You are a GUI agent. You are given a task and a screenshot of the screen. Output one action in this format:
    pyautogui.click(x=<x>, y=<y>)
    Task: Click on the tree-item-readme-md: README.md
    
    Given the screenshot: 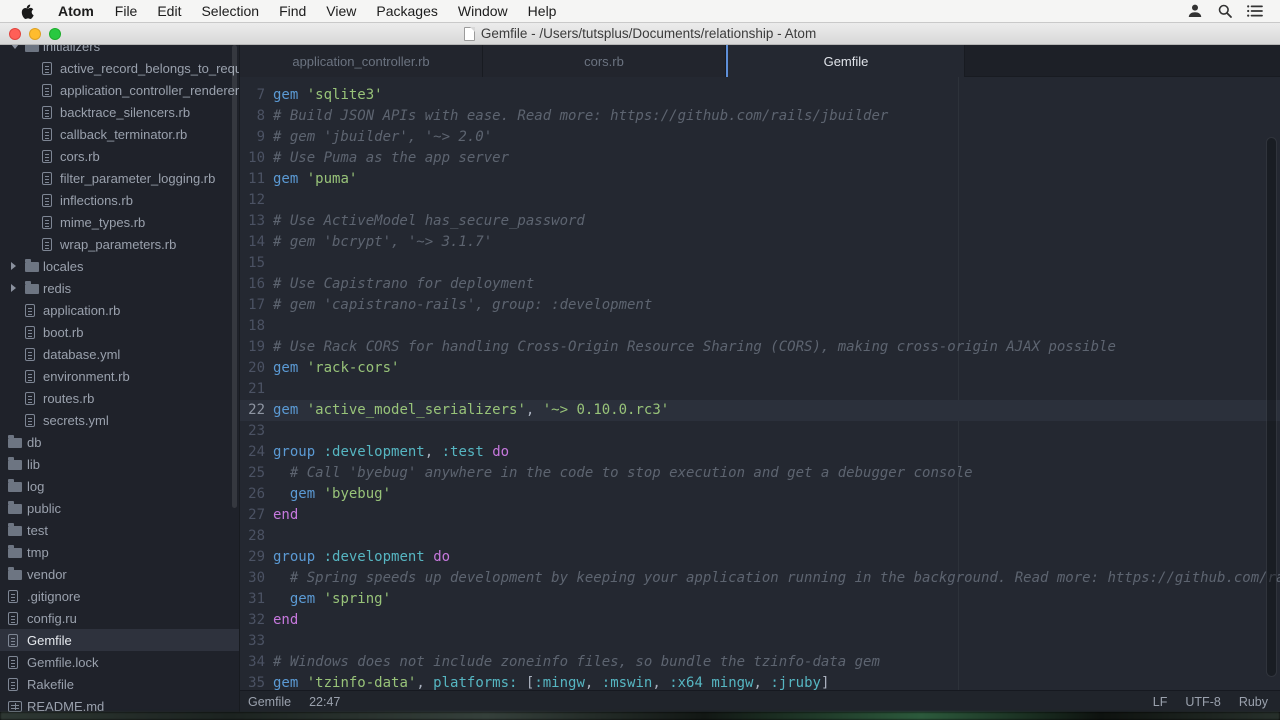 What is the action you would take?
    pyautogui.click(x=119, y=703)
    